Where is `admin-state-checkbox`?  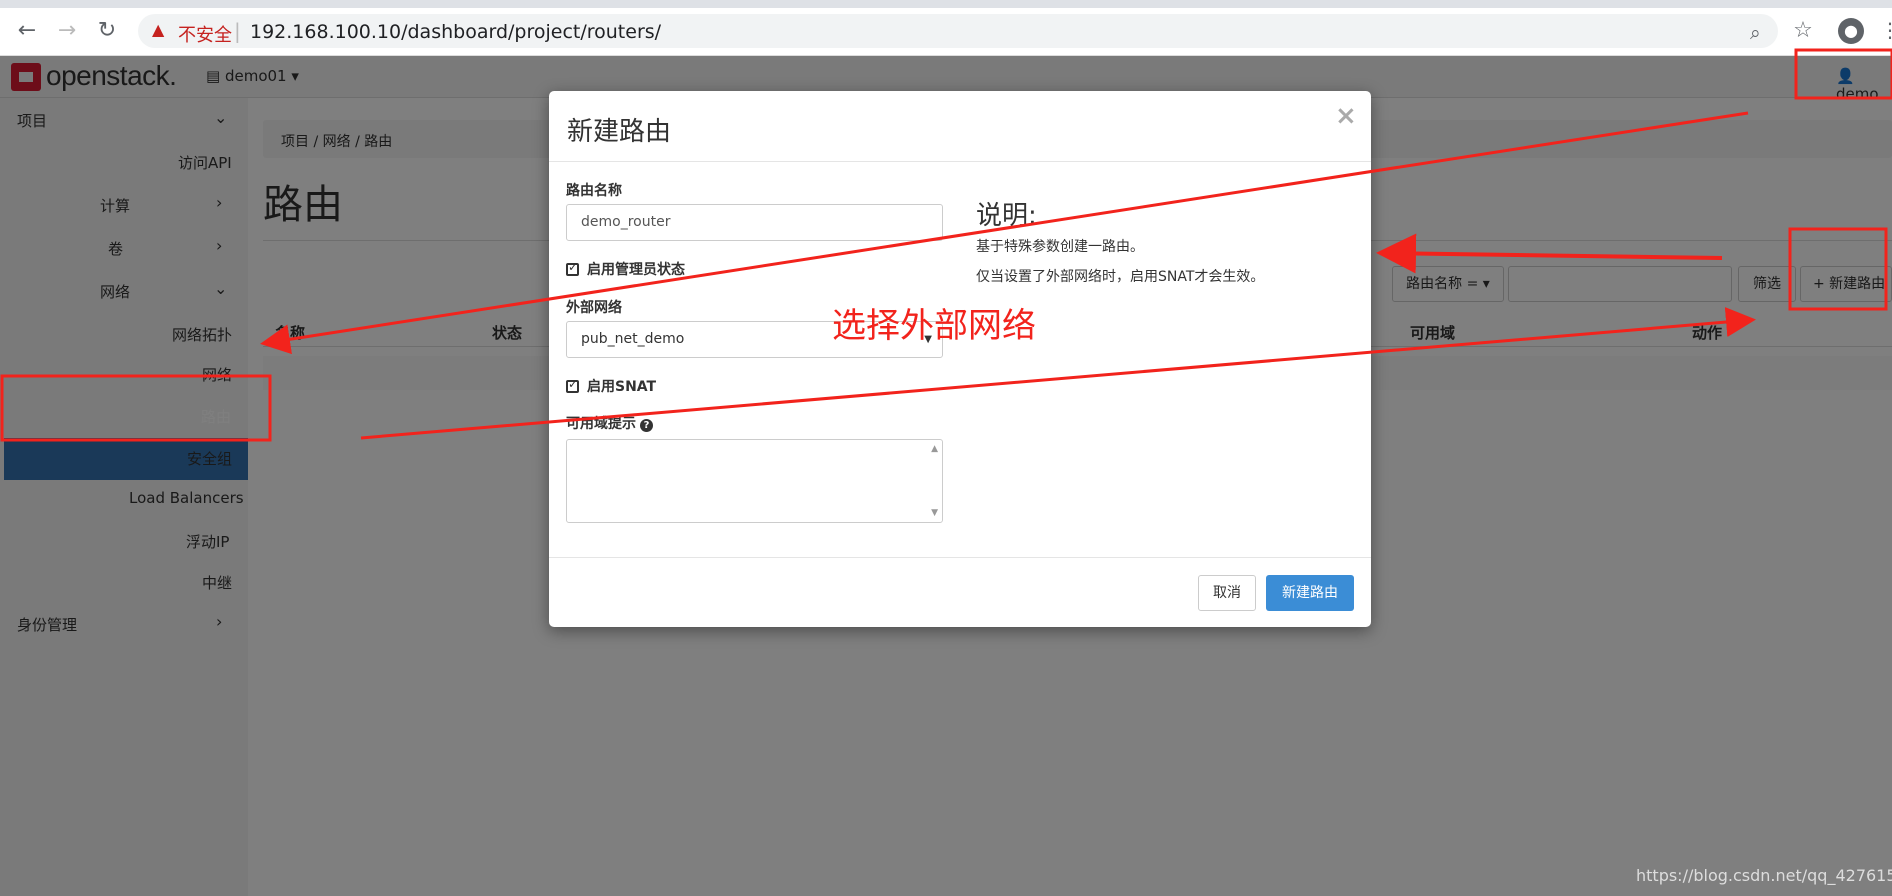 admin-state-checkbox is located at coordinates (572, 268).